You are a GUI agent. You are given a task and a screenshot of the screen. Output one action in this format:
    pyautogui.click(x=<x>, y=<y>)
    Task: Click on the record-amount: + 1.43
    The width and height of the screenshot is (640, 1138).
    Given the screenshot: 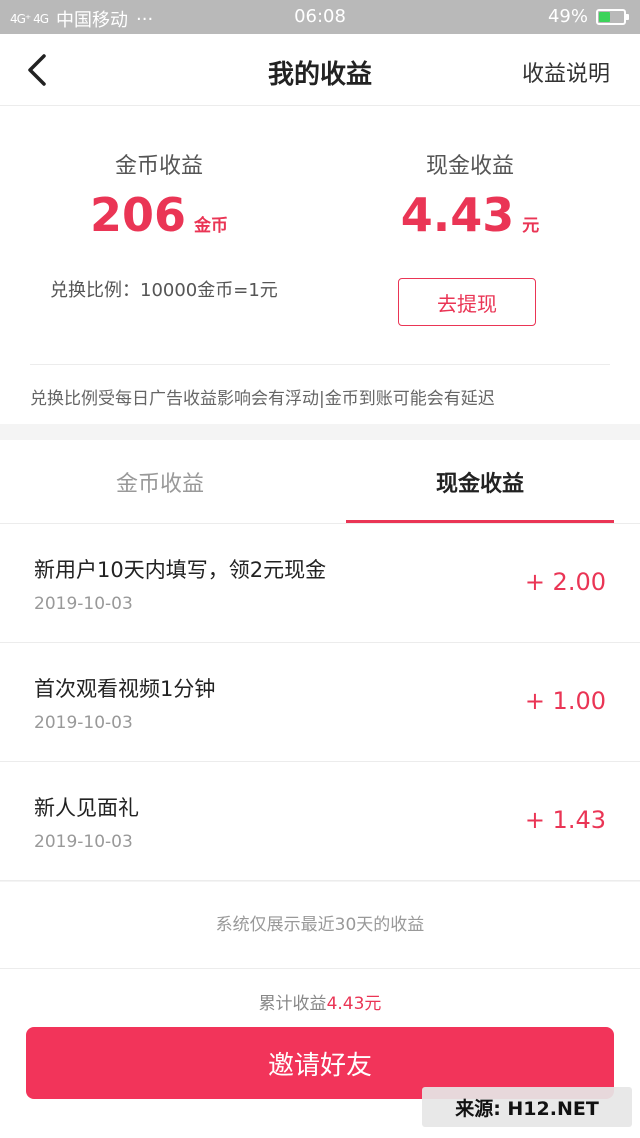 What is the action you would take?
    pyautogui.click(x=565, y=820)
    